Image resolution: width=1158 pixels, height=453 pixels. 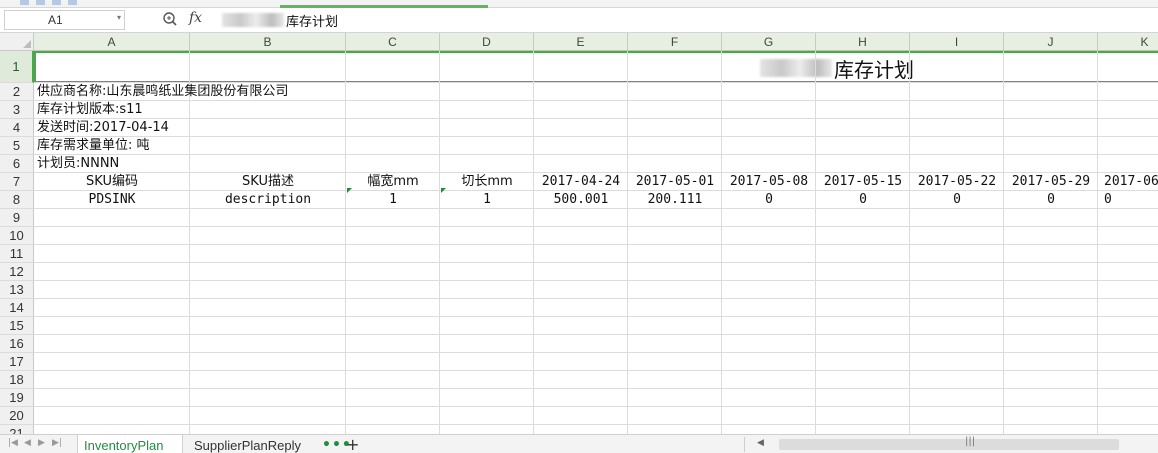 What do you see at coordinates (17, 416) in the screenshot?
I see `row-header-20: 20` at bounding box center [17, 416].